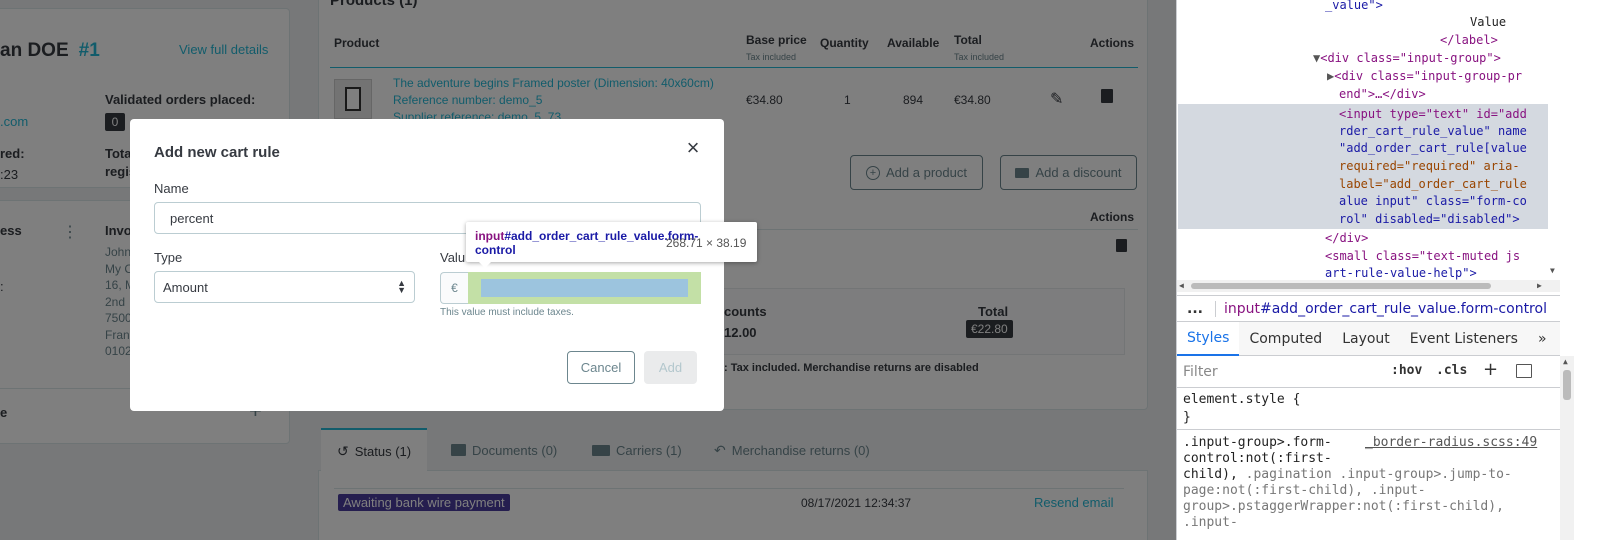 Image resolution: width=1615 pixels, height=540 pixels. What do you see at coordinates (1552, 270) in the screenshot?
I see `scroll-down-arrow-icon: ▼` at bounding box center [1552, 270].